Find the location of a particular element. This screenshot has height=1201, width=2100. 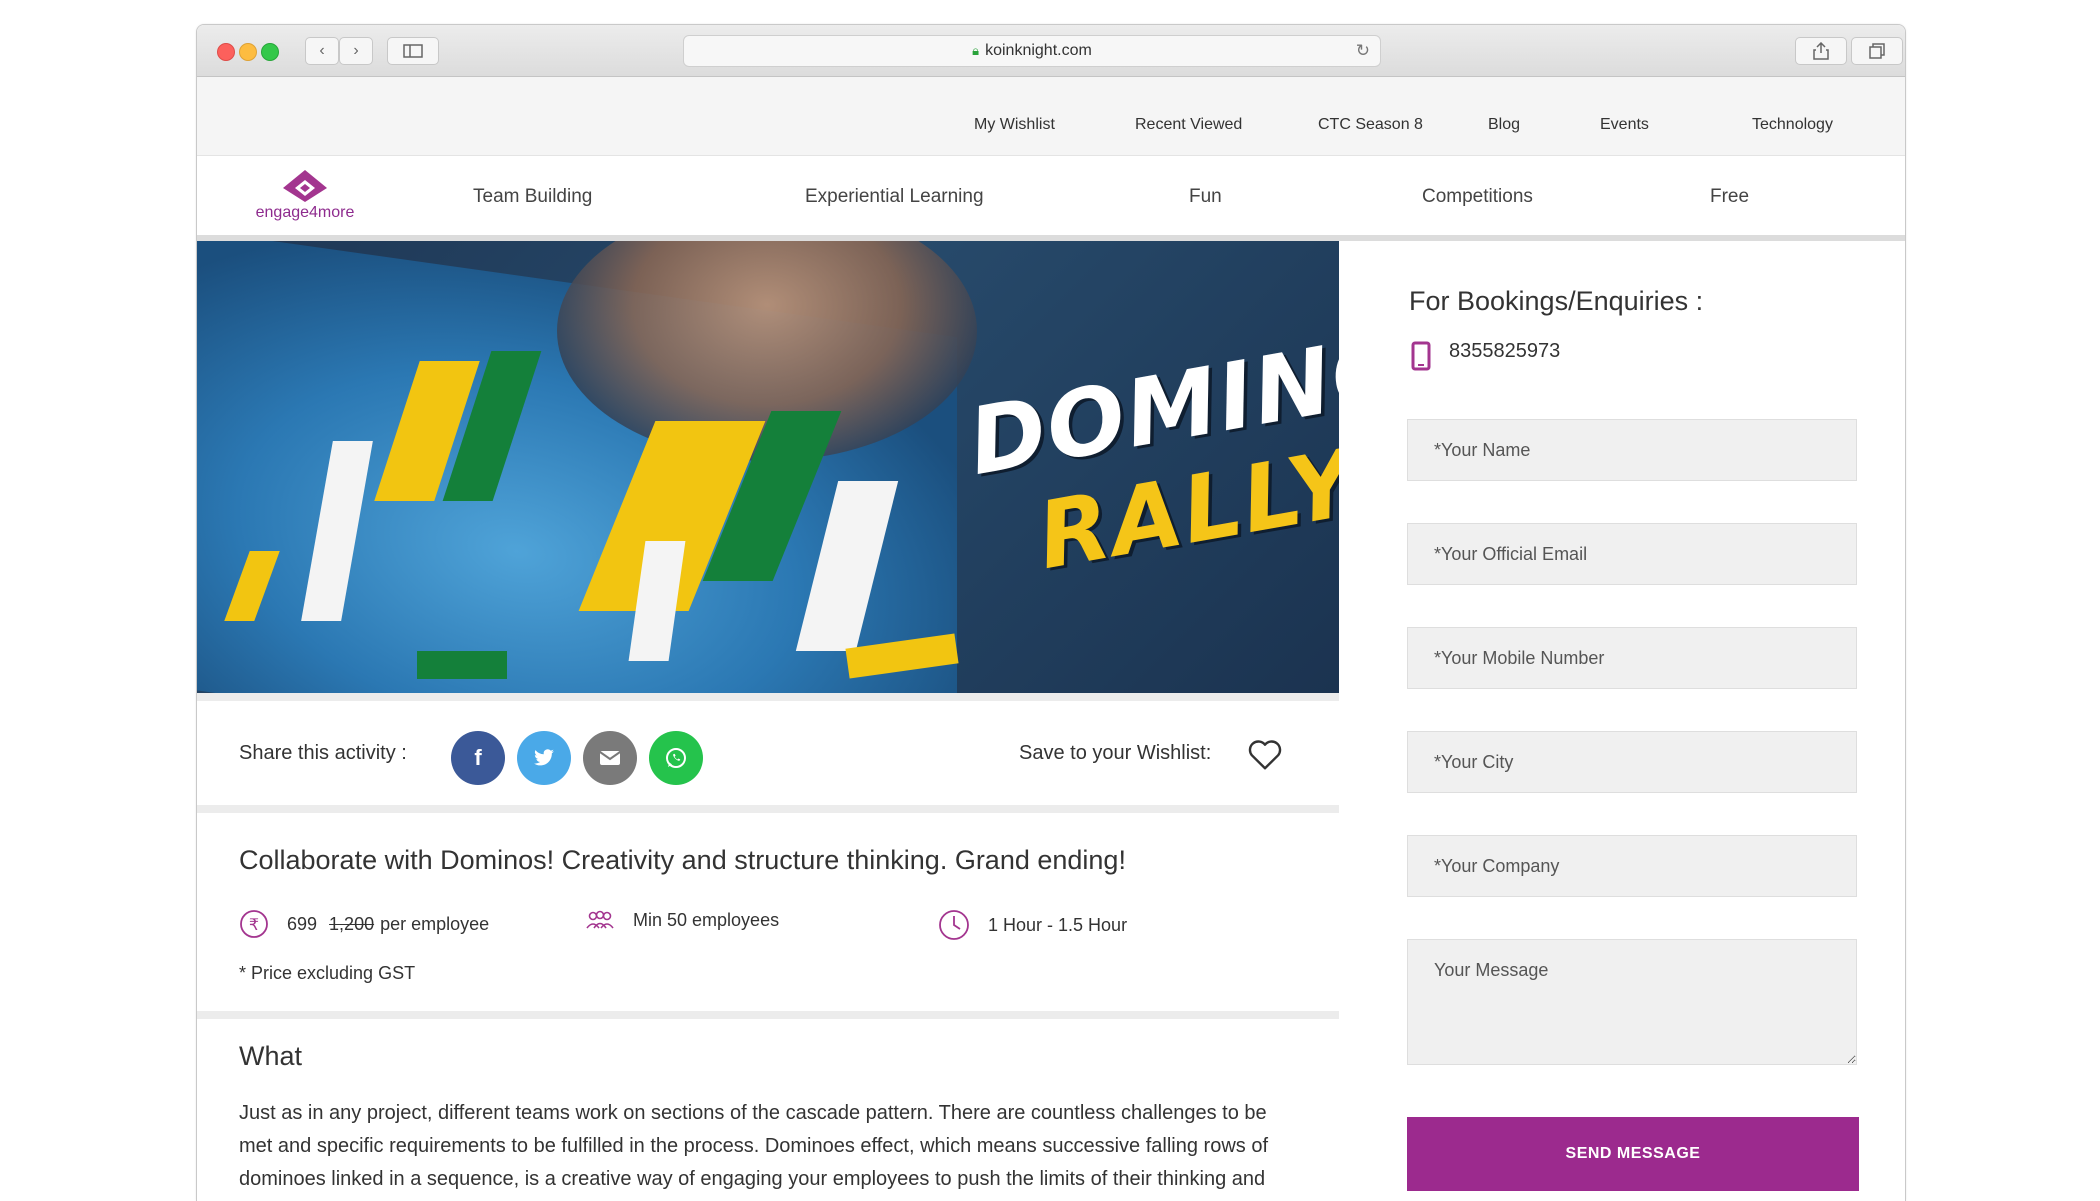

twitter-share-button is located at coordinates (544, 758).